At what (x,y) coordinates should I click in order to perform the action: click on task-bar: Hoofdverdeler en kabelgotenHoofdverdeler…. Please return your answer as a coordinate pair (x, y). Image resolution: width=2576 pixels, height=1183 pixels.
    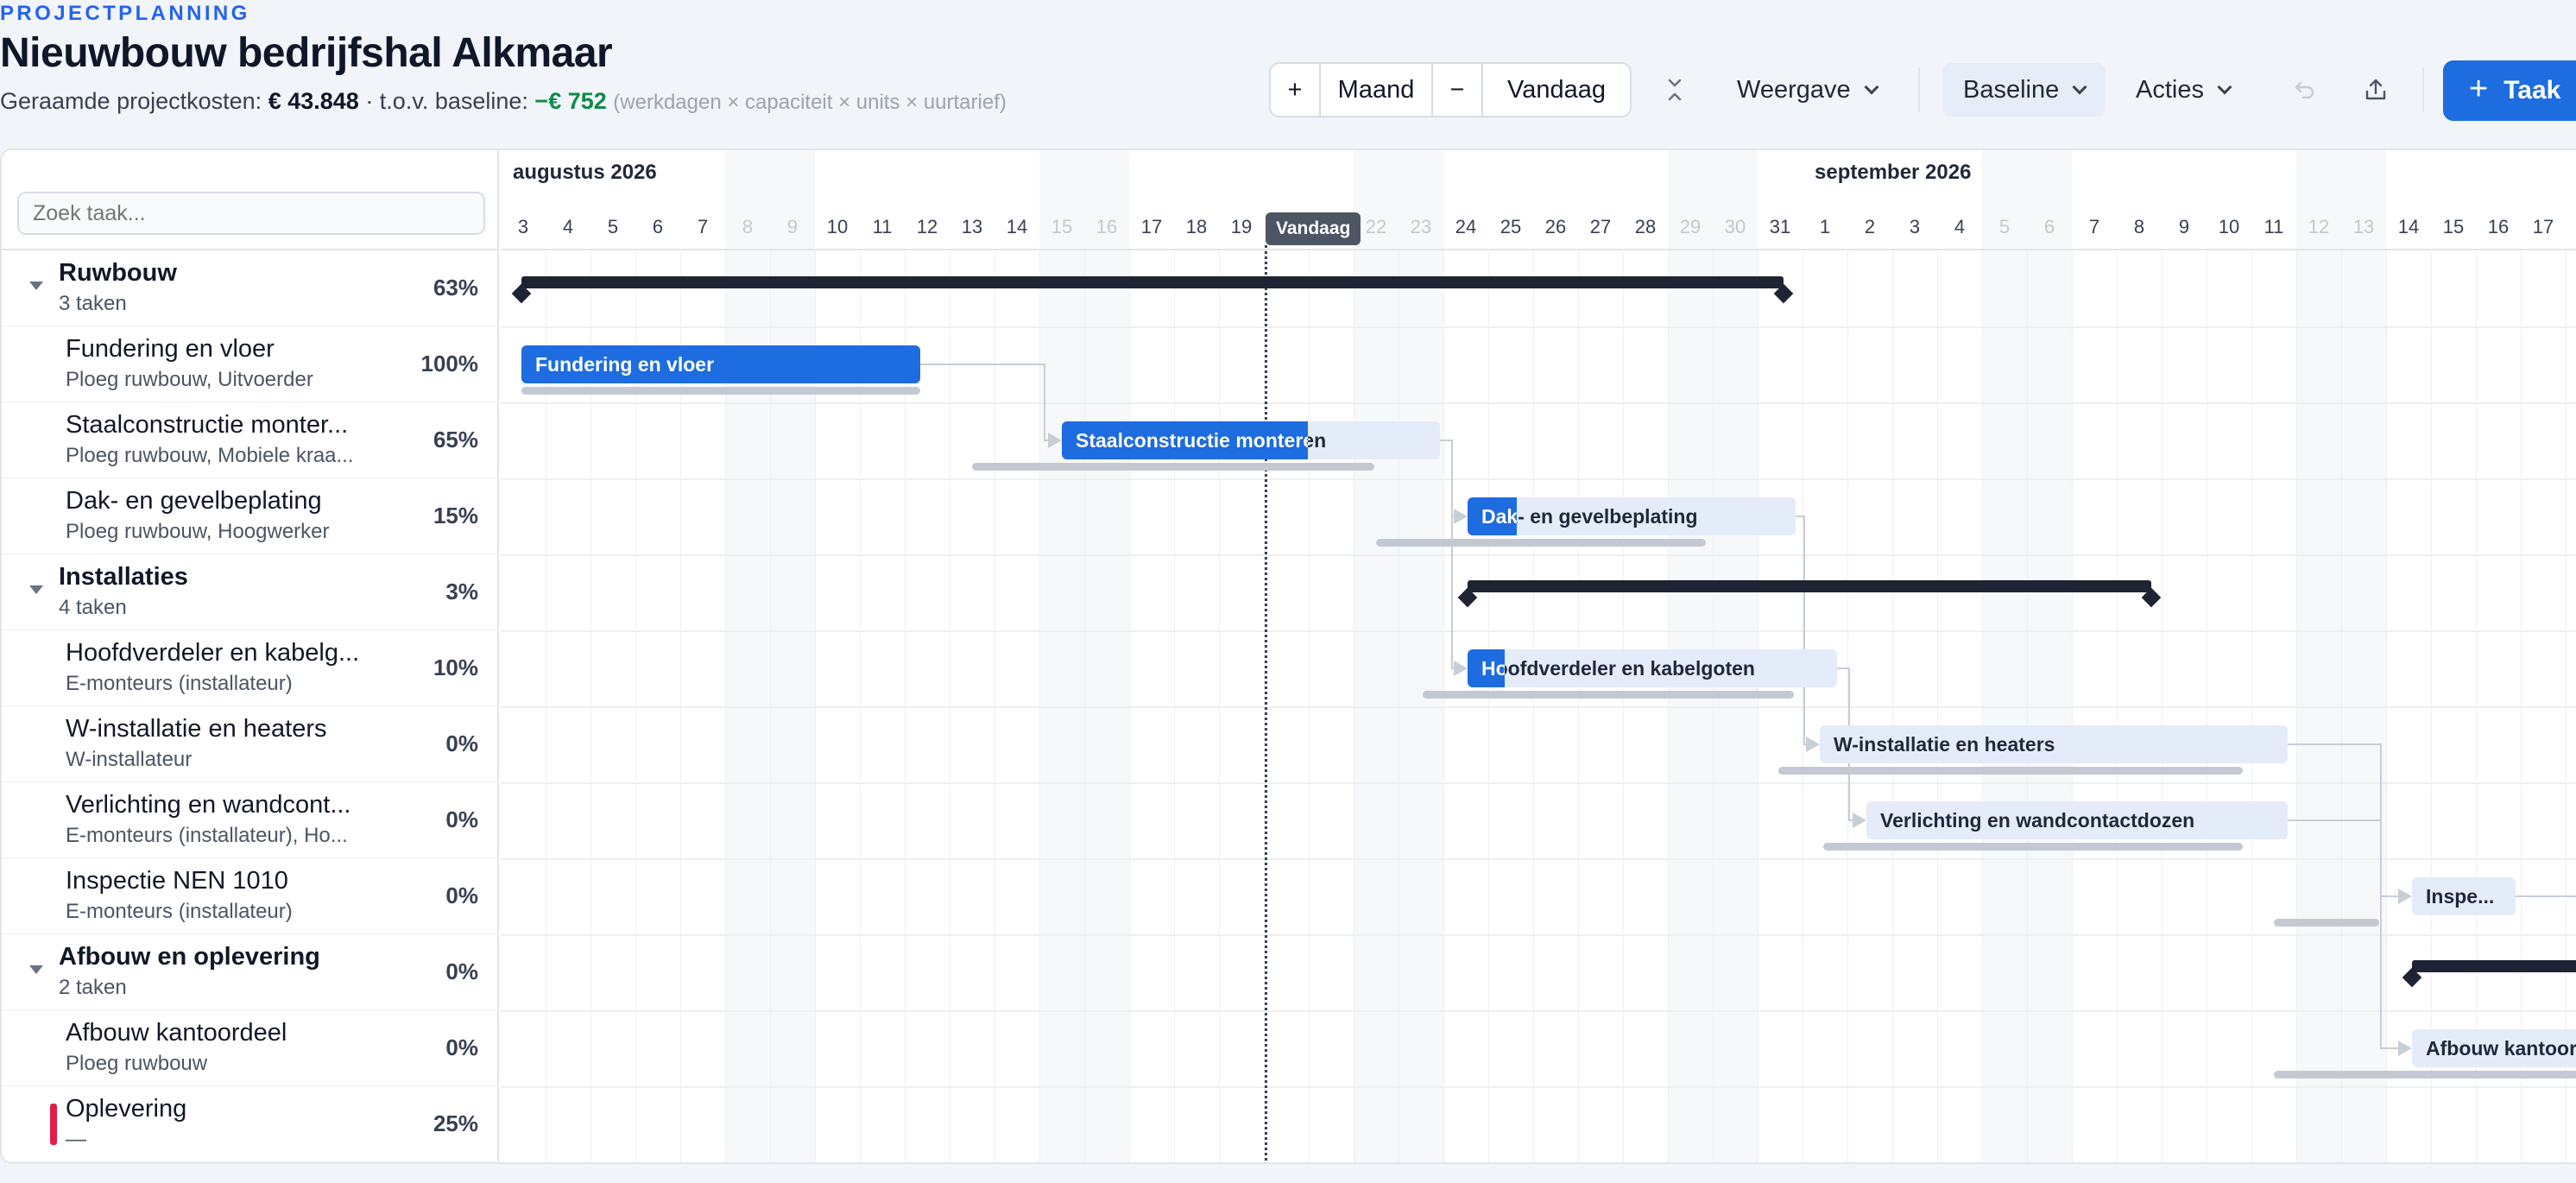
    Looking at the image, I should click on (1652, 668).